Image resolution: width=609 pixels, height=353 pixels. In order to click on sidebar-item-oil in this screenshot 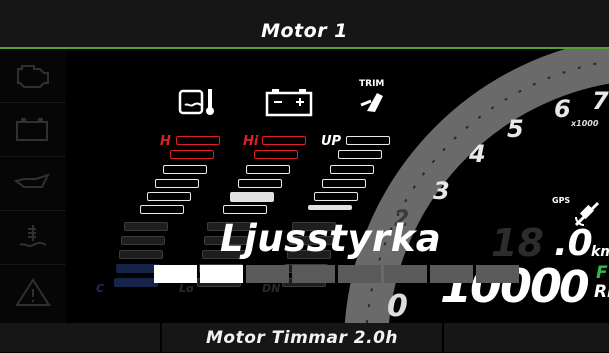, I will do `click(33, 184)`.